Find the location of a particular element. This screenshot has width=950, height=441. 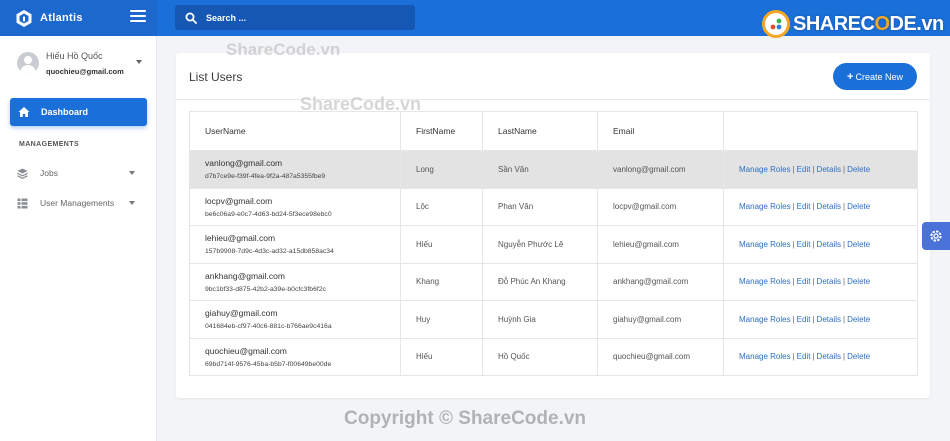

email-cell: giahuy@gmail.com is located at coordinates (660, 319).